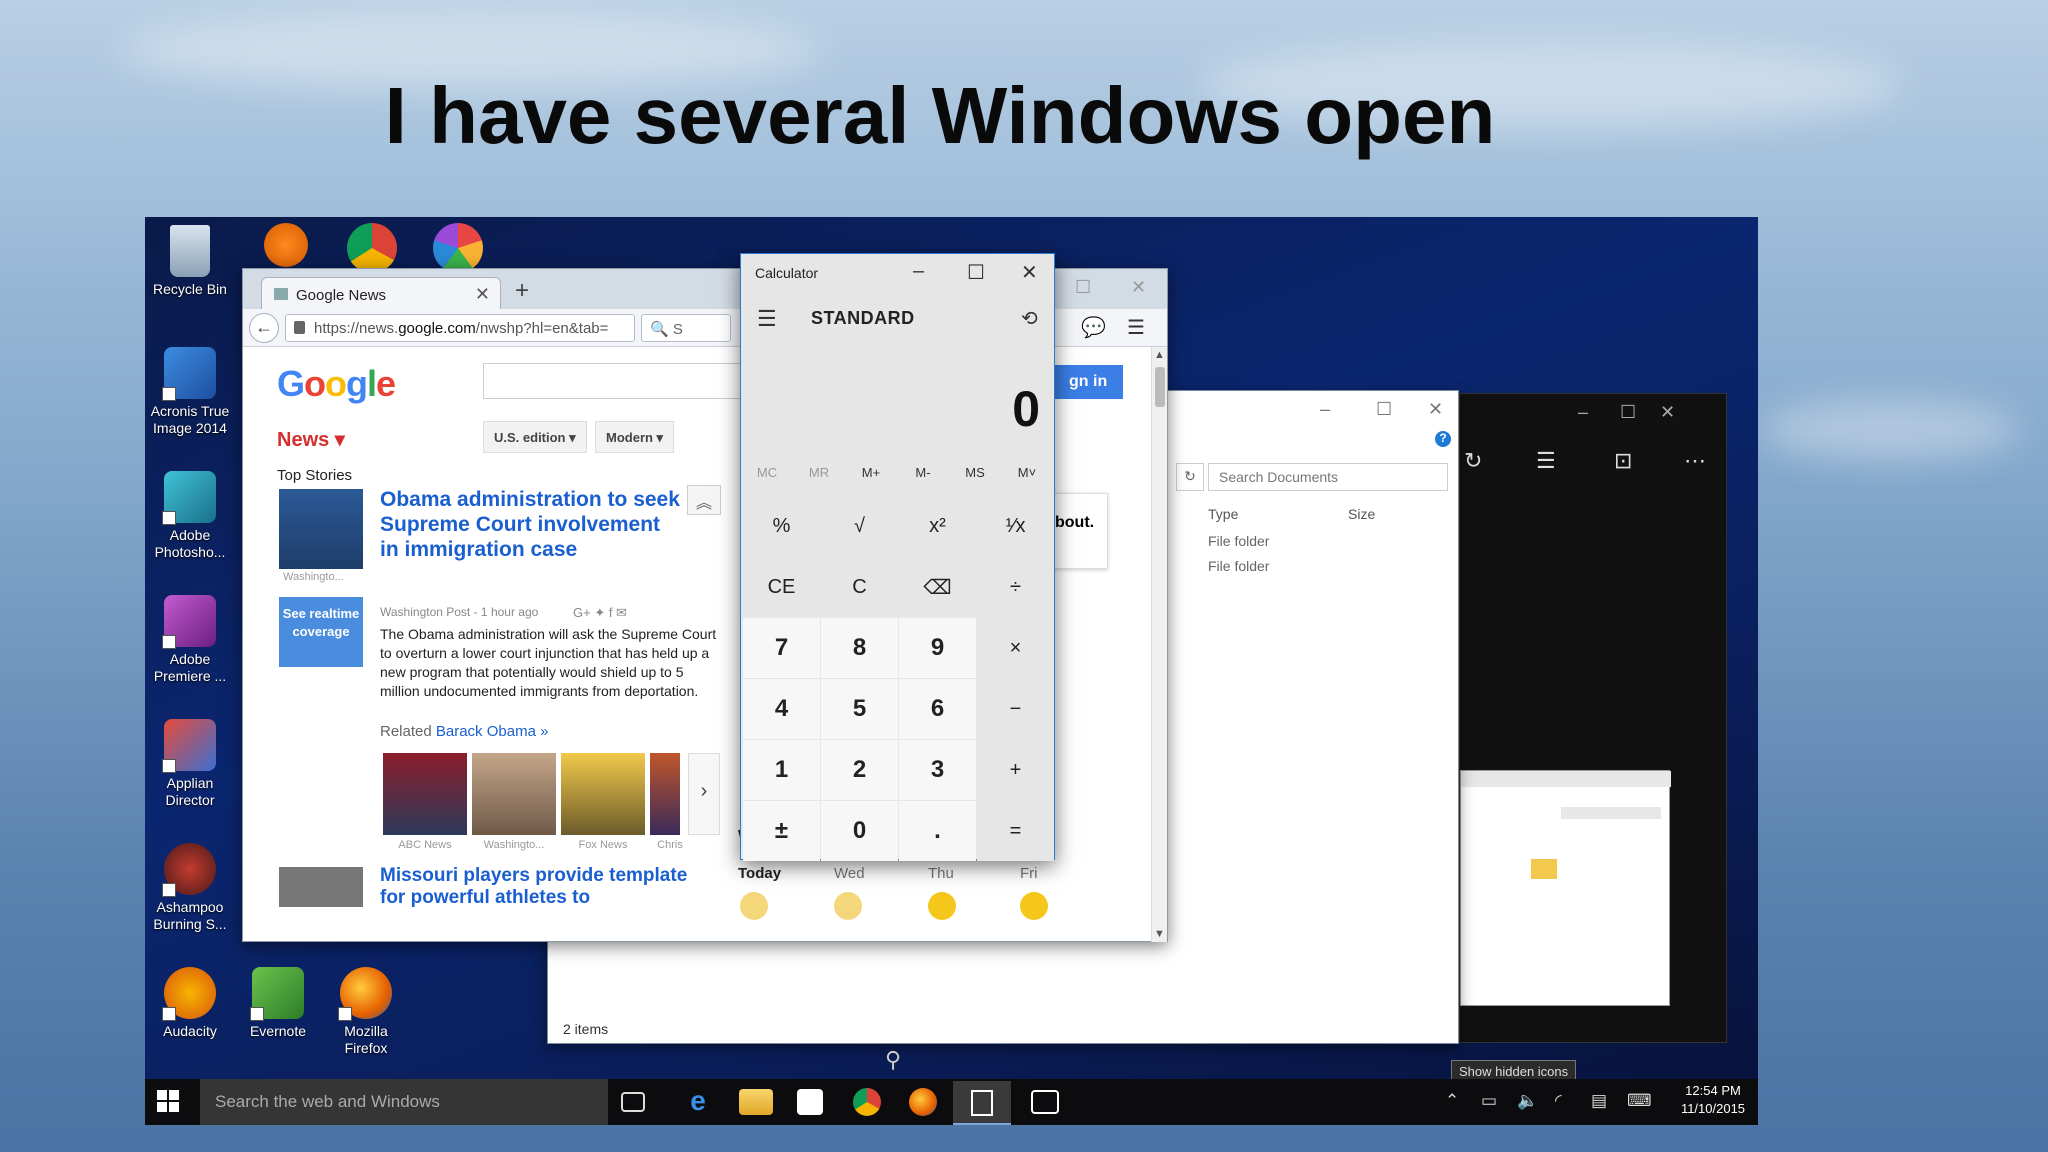 This screenshot has height=1152, width=2048. I want to click on task-view-icon, so click(633, 1102).